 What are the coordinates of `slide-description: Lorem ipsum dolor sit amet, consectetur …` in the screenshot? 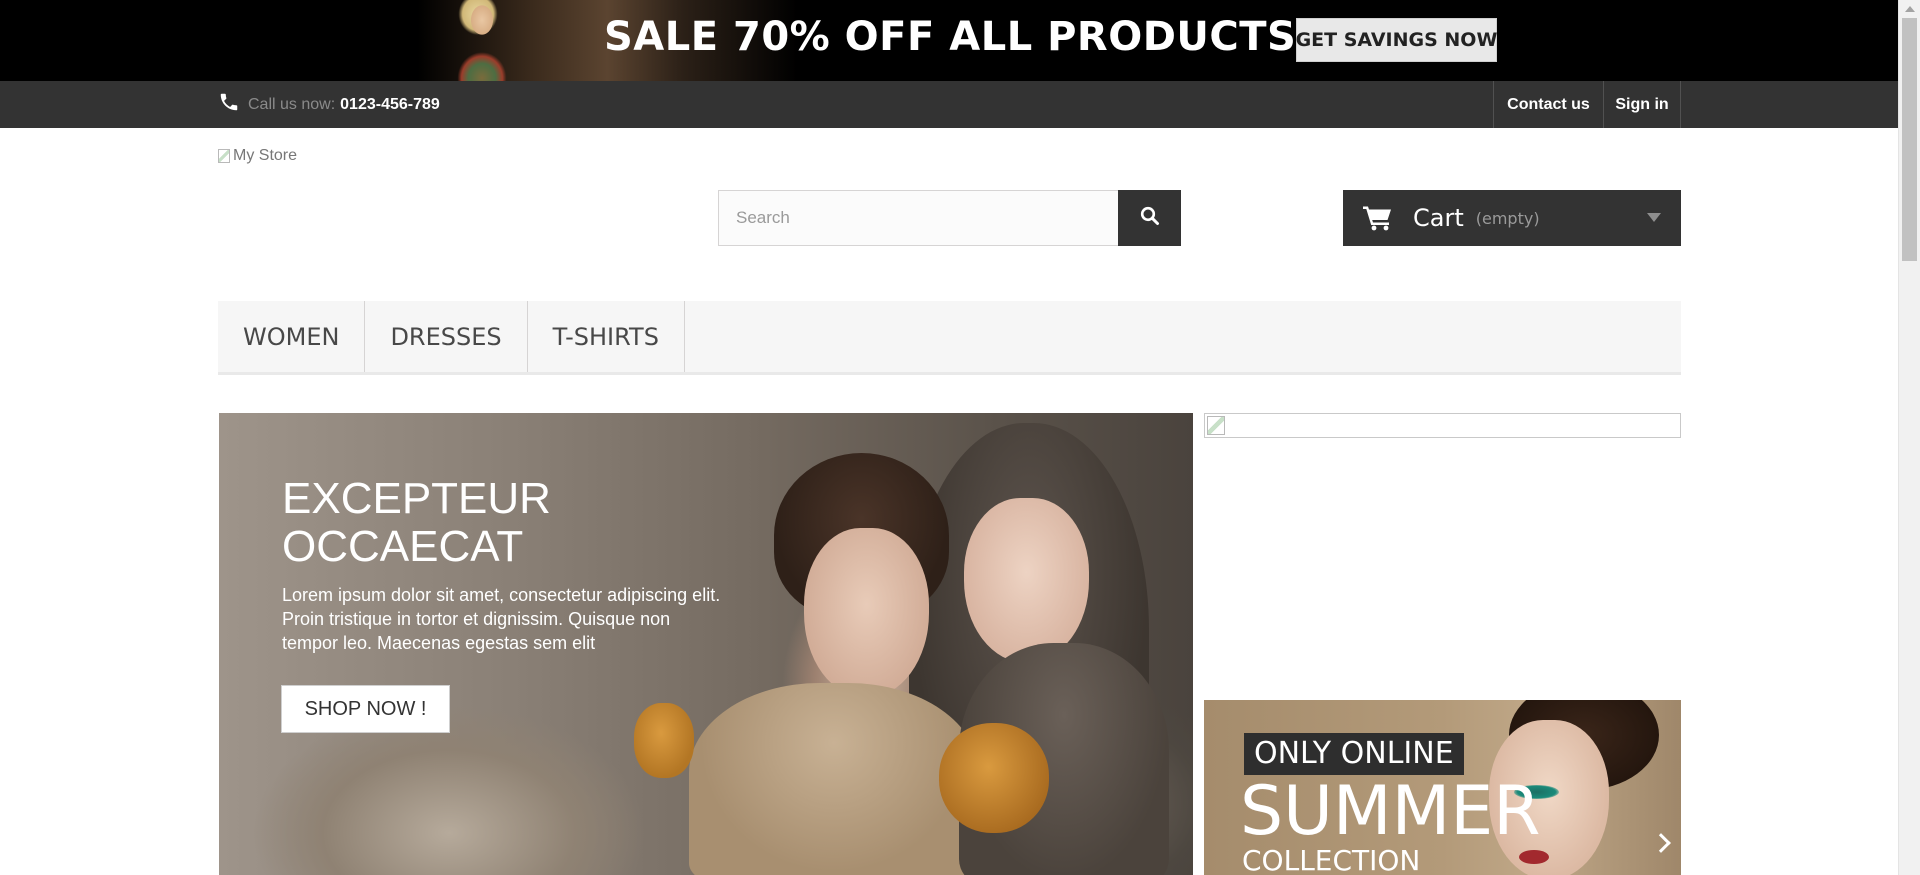 It's located at (501, 619).